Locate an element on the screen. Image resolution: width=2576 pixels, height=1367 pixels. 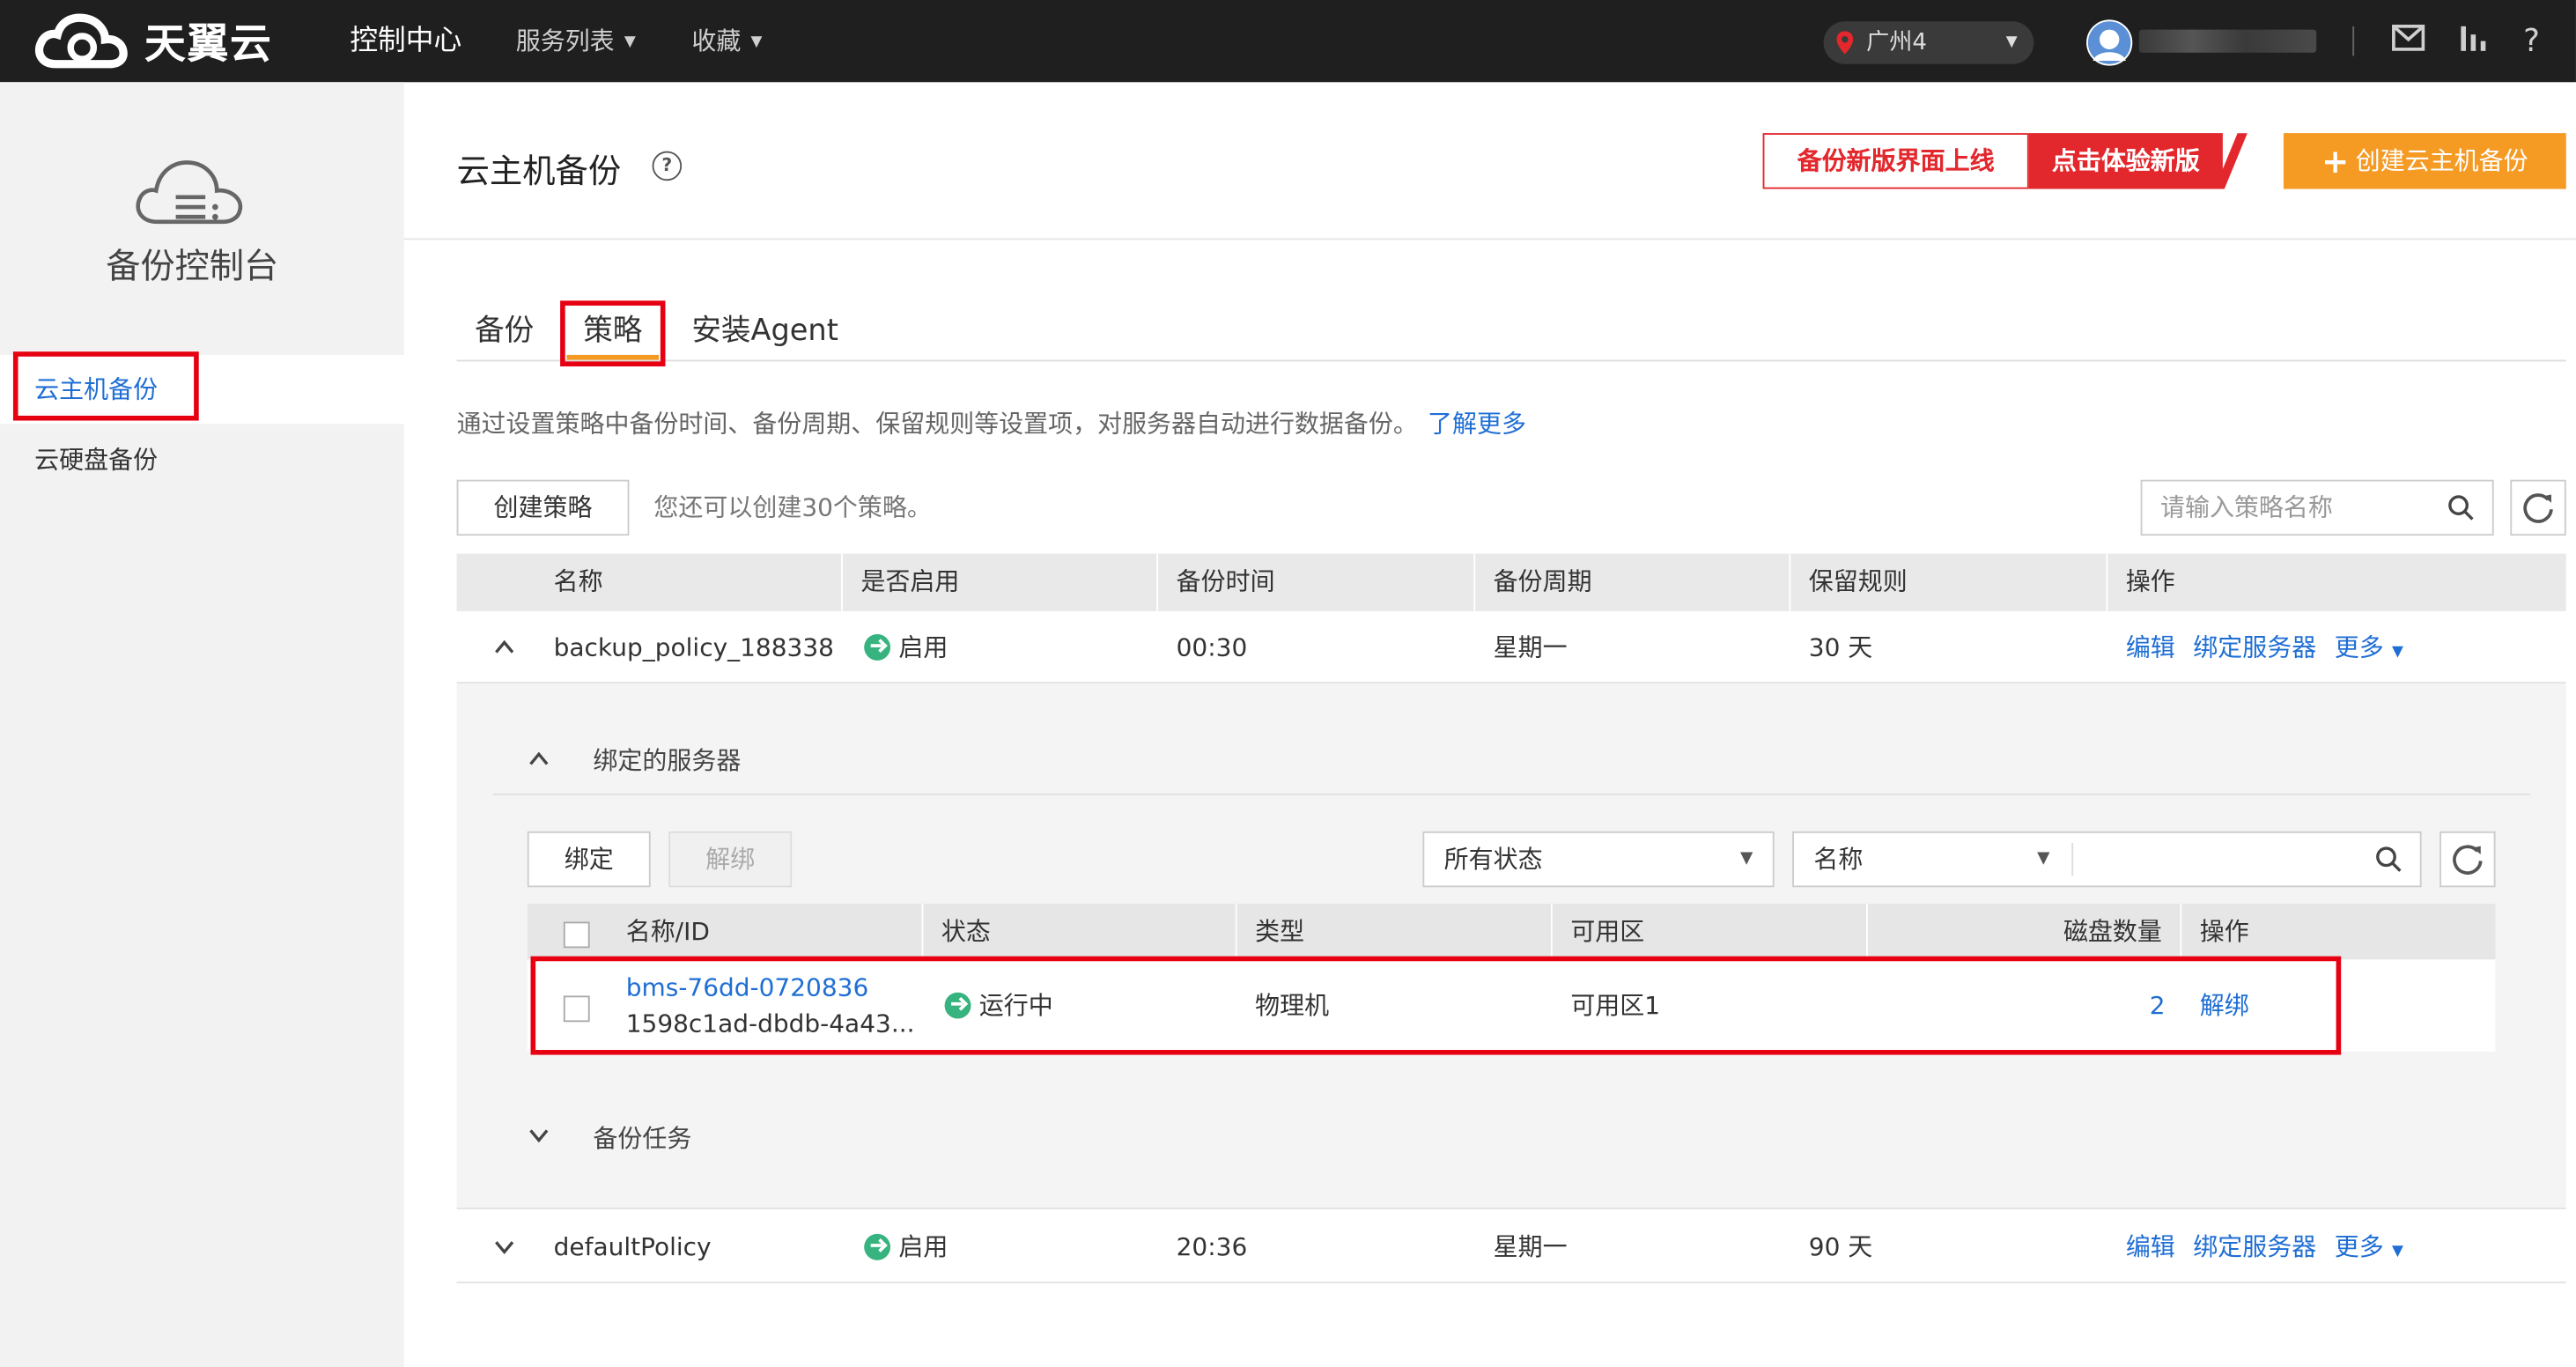
nav-label: 收藏 is located at coordinates (716, 41).